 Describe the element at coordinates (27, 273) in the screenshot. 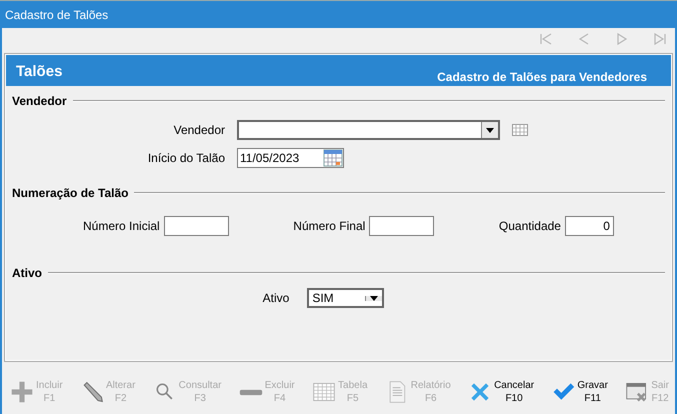

I see `section-title: Ativo` at that location.